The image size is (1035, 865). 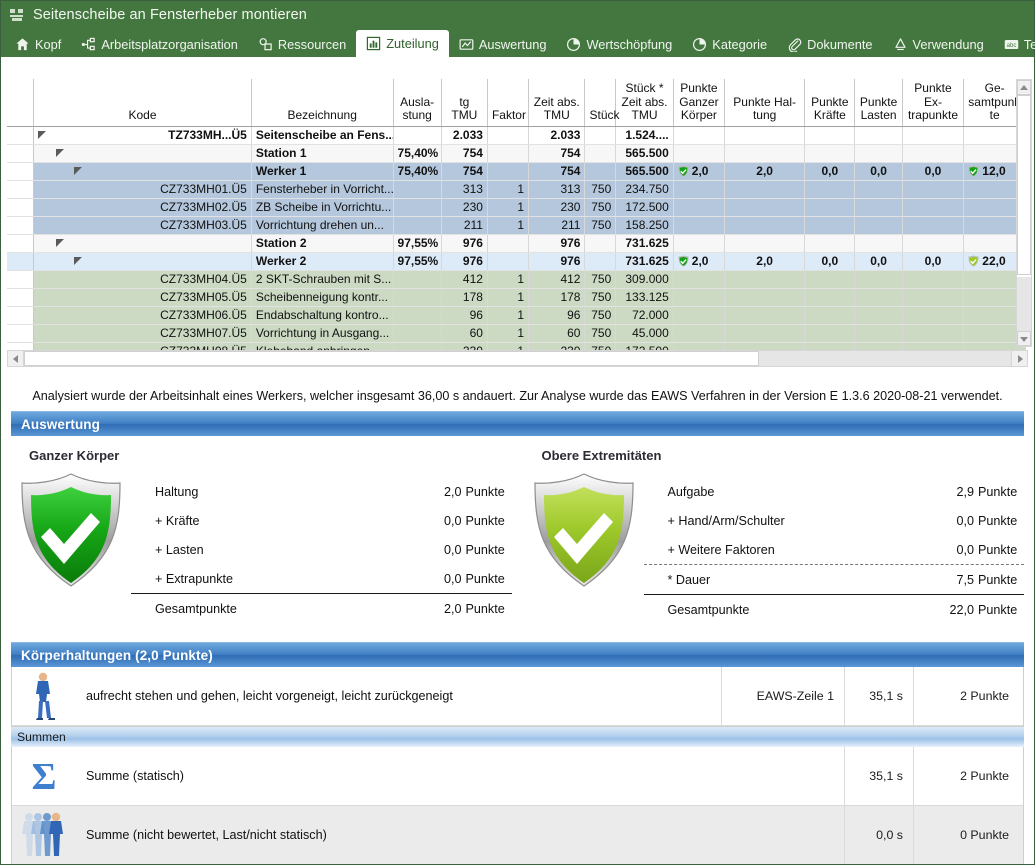 I want to click on grid-column-header-tg: tg TMU, so click(x=464, y=103).